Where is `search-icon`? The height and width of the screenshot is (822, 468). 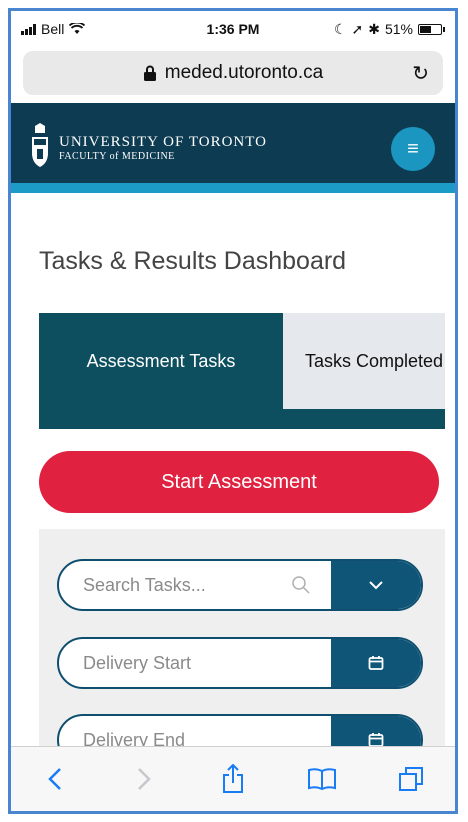 search-icon is located at coordinates (301, 585).